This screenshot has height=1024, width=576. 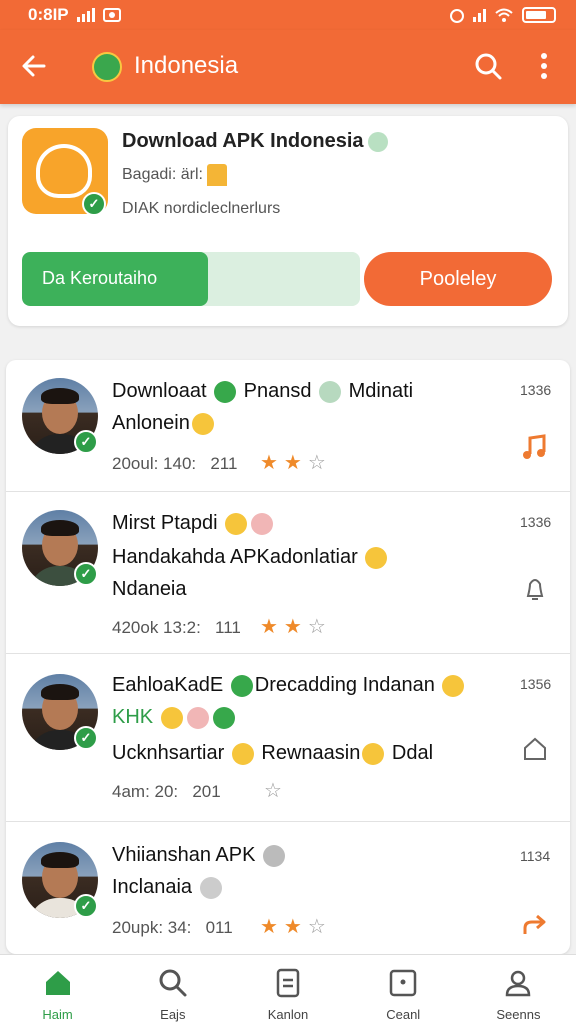 What do you see at coordinates (458, 279) in the screenshot?
I see `action-button: Pooleley` at bounding box center [458, 279].